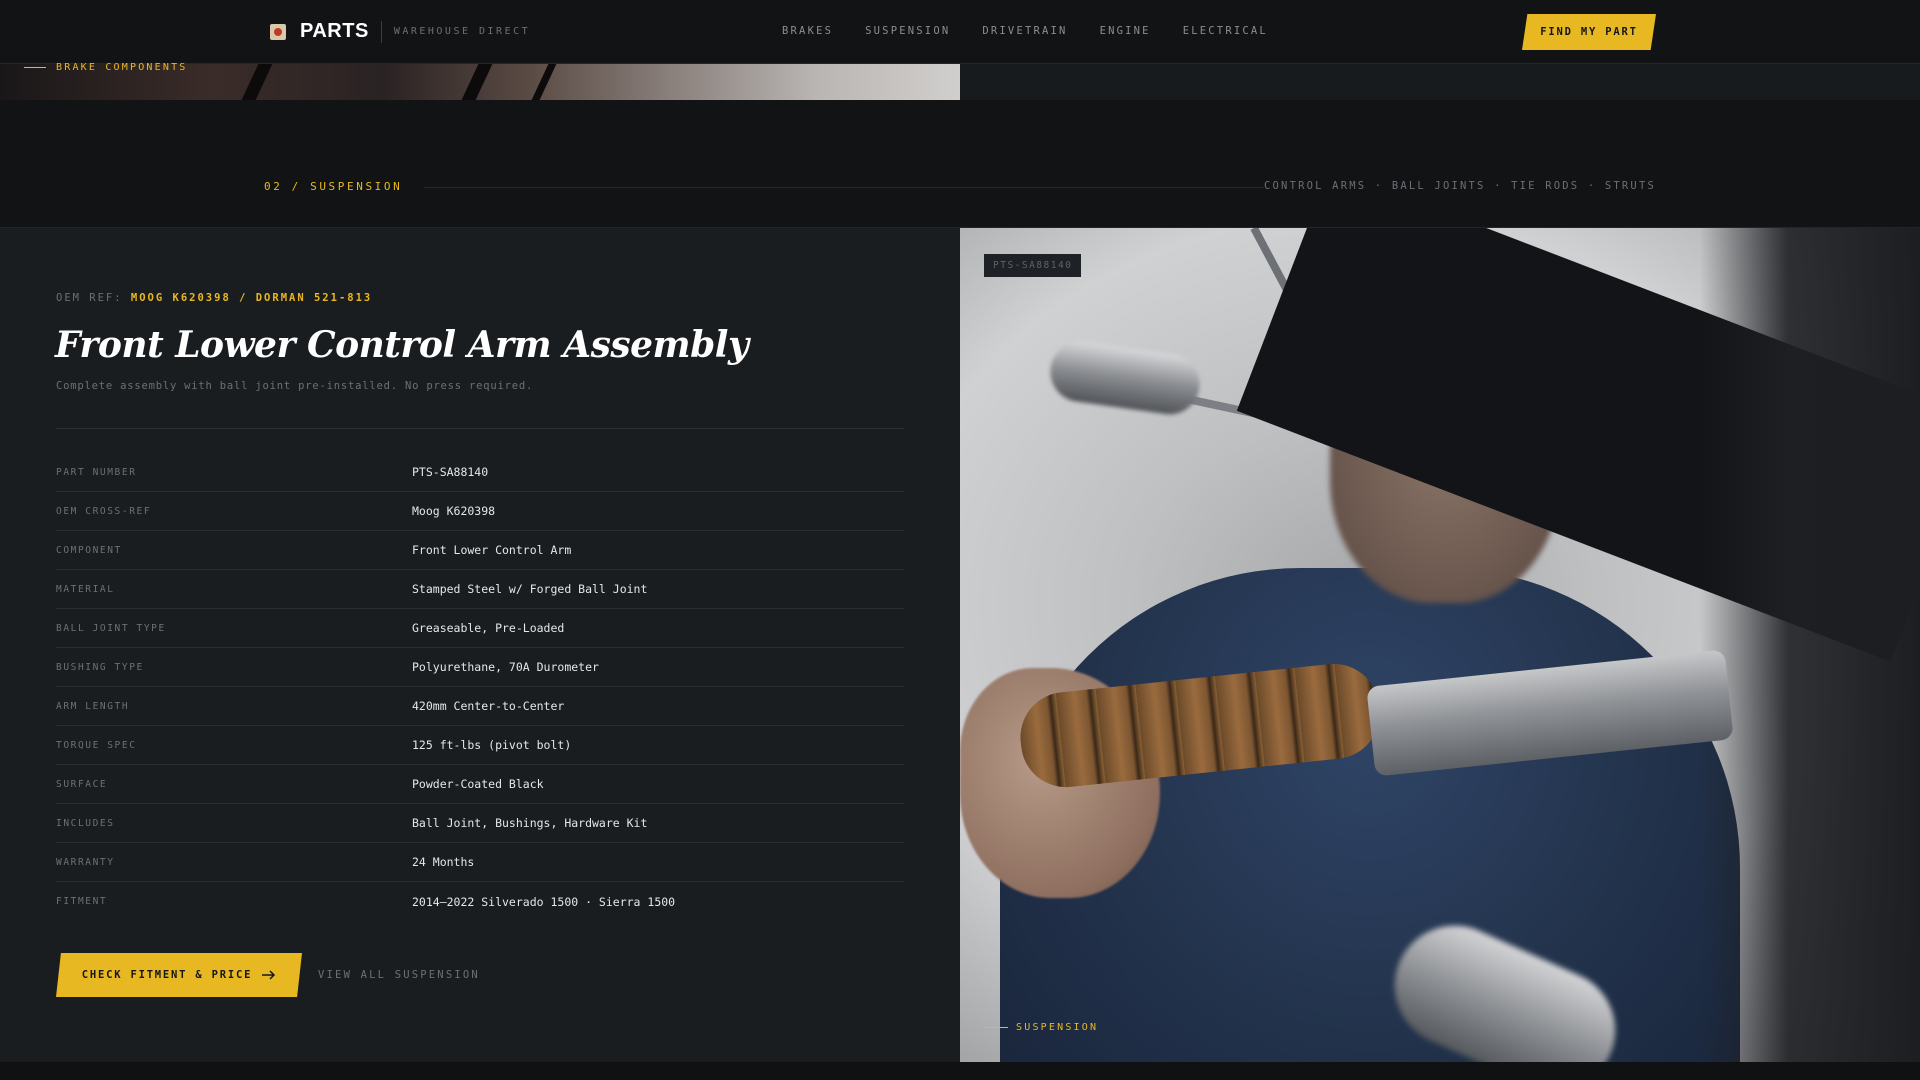 The height and width of the screenshot is (1080, 1920). I want to click on arrow-right-icon, so click(269, 975).